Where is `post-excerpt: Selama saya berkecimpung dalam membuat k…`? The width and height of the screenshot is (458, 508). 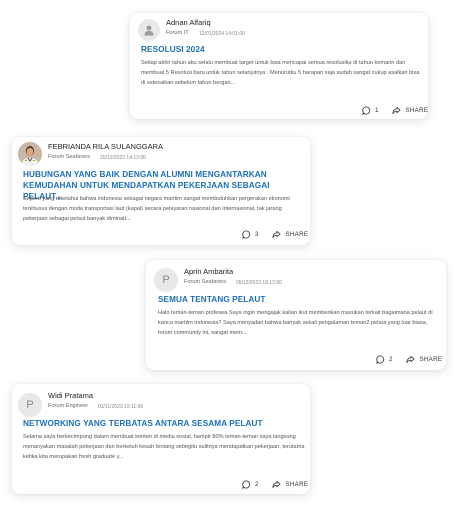
post-excerpt: Selama saya berkecimpung dalam membuat k… is located at coordinates (164, 447).